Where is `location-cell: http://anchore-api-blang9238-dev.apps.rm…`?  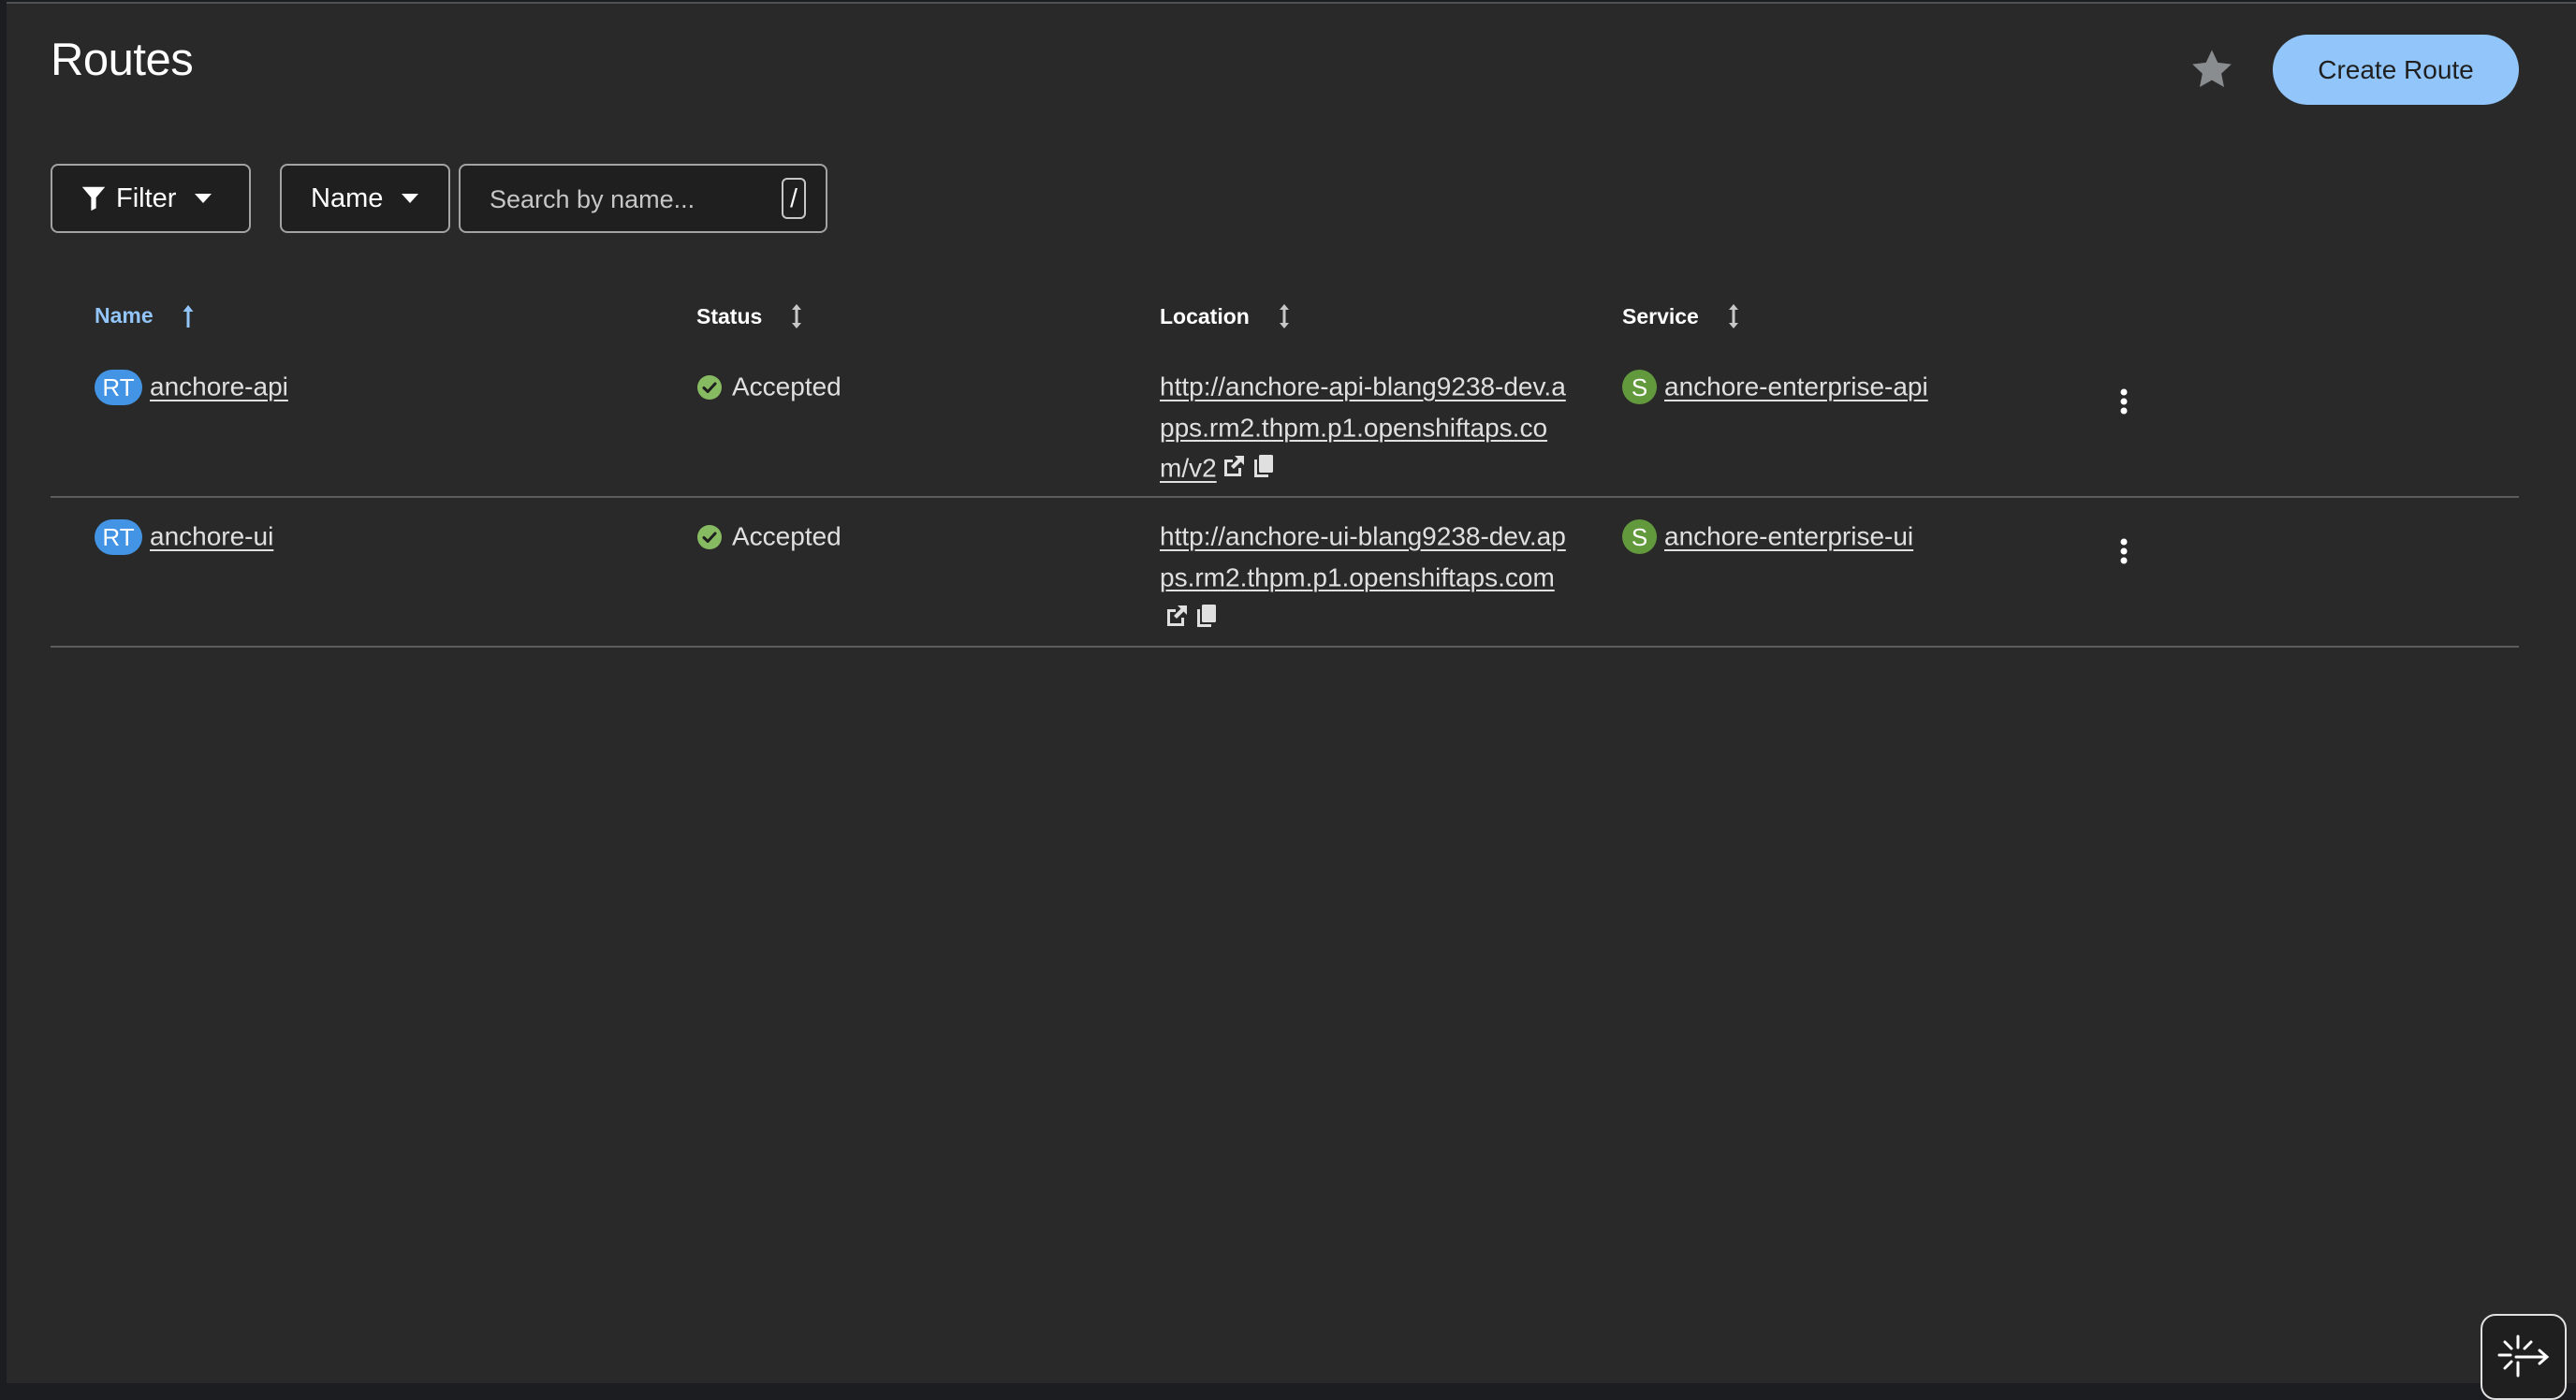
location-cell: http://anchore-api-blang9238-dev.apps.rm… is located at coordinates (1366, 427).